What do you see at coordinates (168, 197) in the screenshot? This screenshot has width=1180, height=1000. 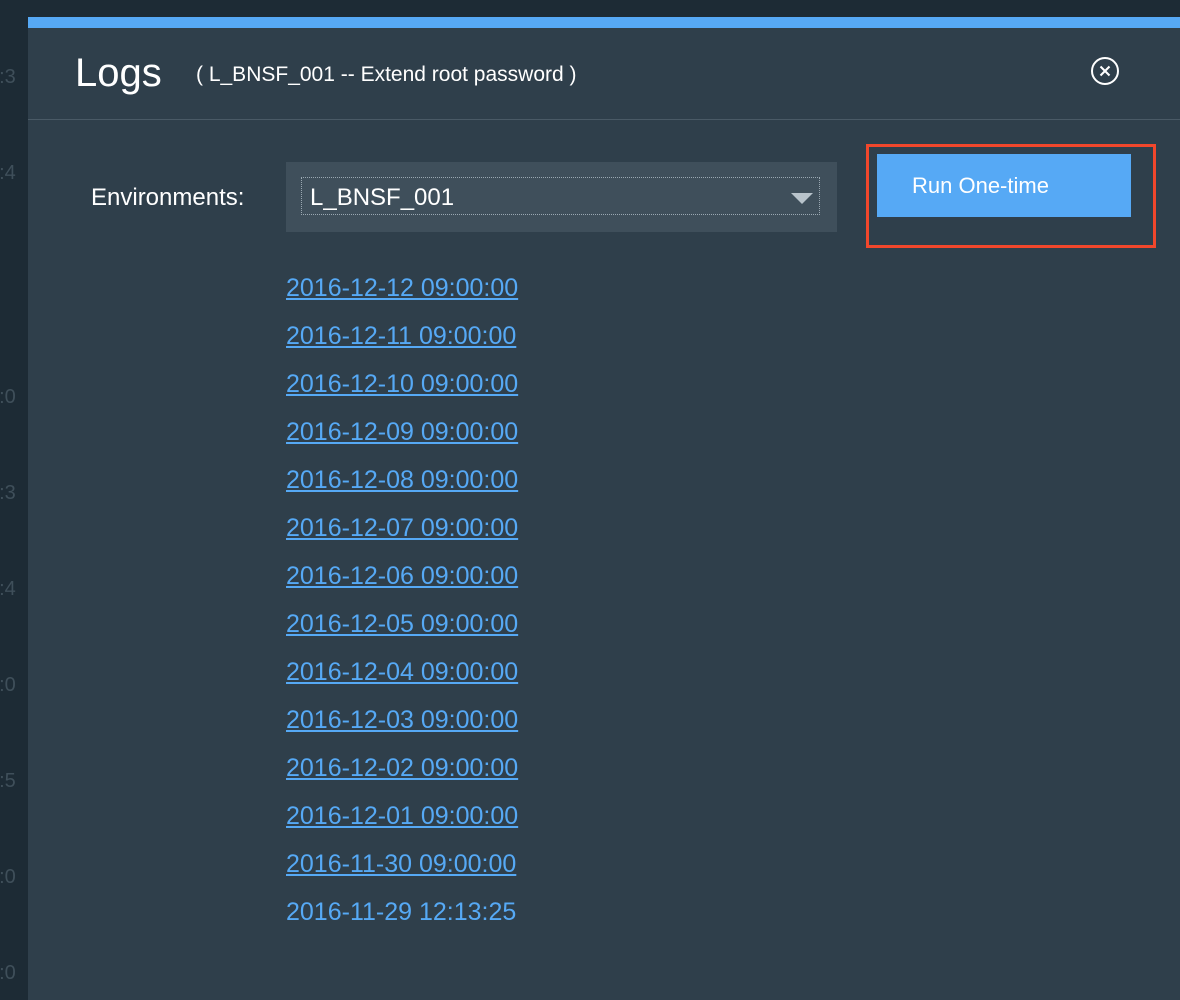 I see `environments-label: Environments:` at bounding box center [168, 197].